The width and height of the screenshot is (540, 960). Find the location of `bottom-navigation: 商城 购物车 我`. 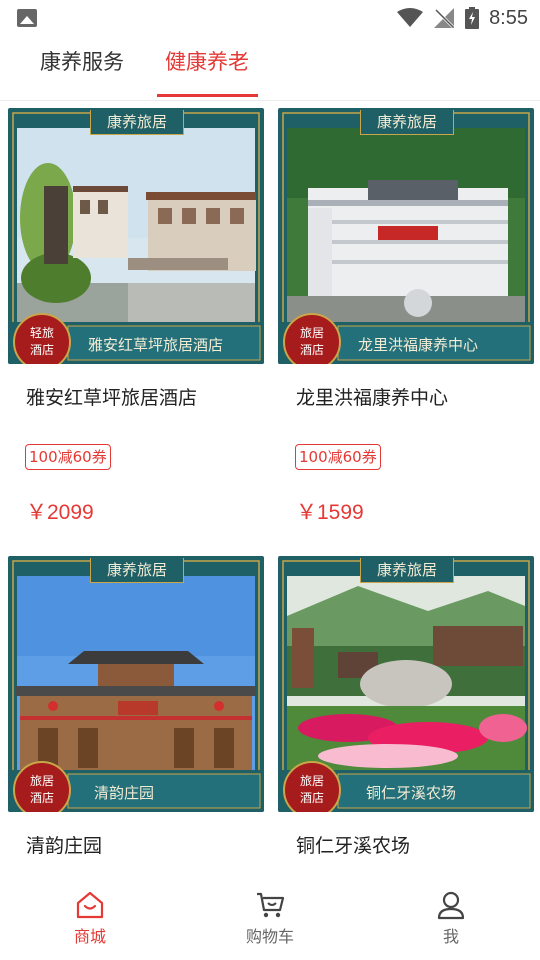

bottom-navigation: 商城 购物车 我 is located at coordinates (270, 916).